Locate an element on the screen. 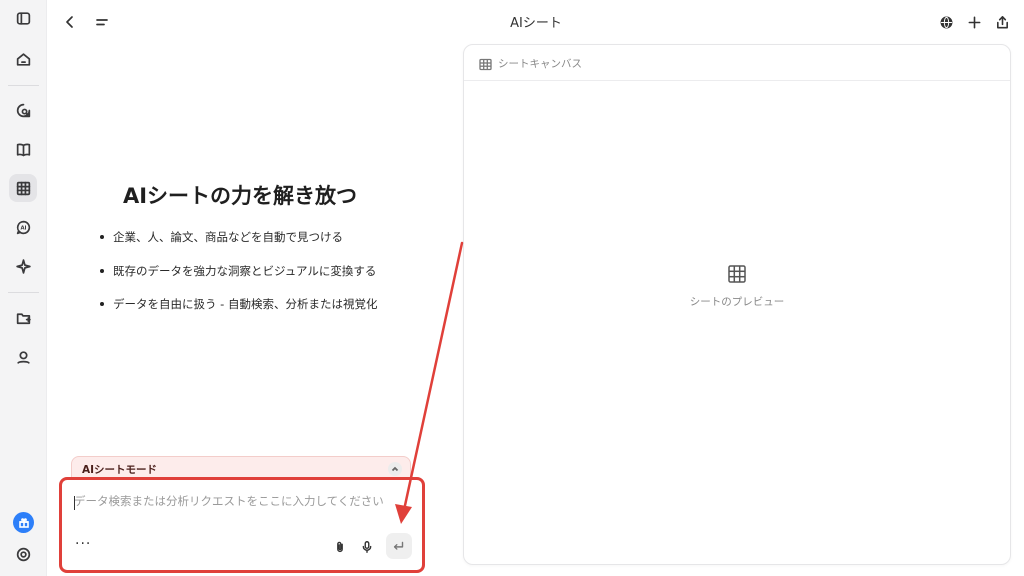 The image size is (1024, 576). plus-icon is located at coordinates (974, 22).